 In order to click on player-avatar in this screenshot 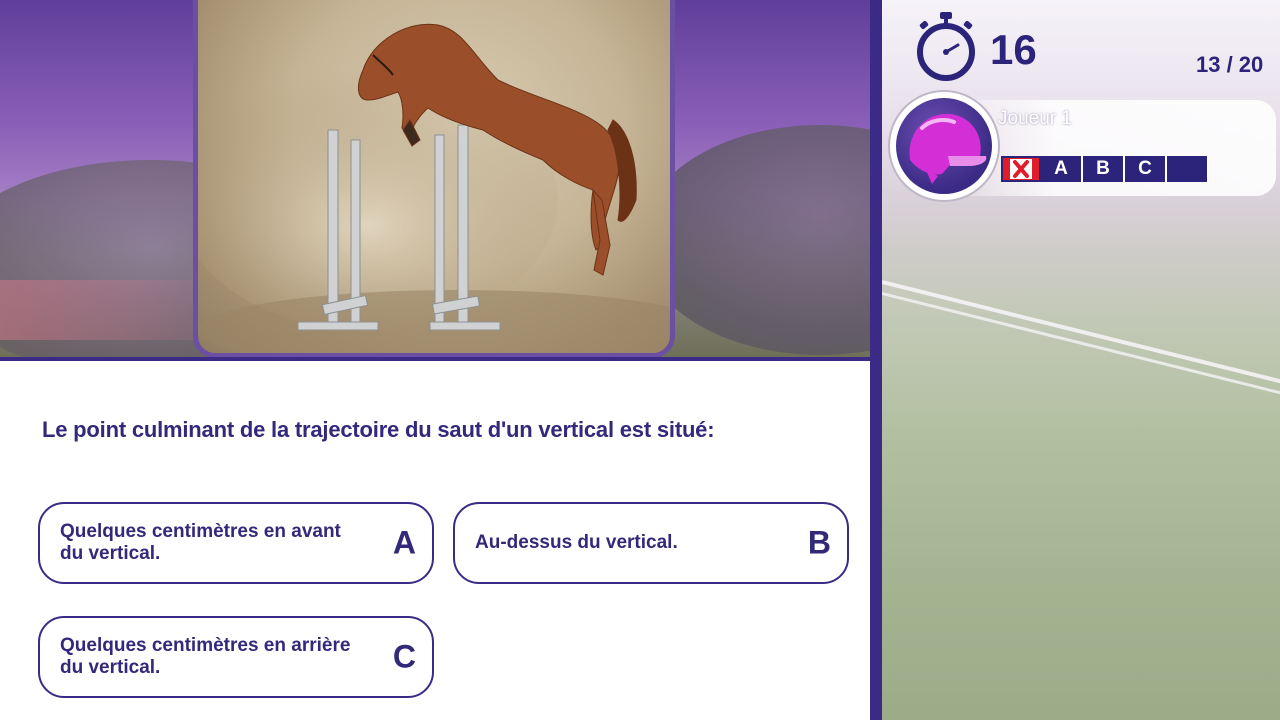, I will do `click(944, 146)`.